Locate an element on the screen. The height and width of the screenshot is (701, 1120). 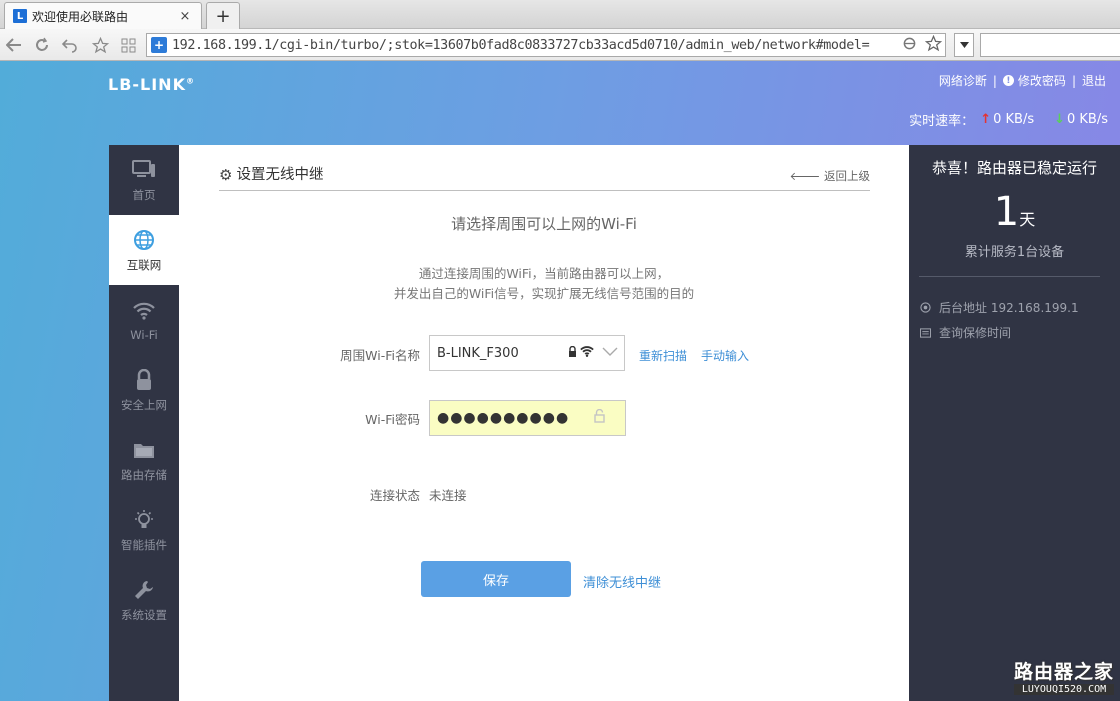
back-arrow-icon is located at coordinates (14, 45).